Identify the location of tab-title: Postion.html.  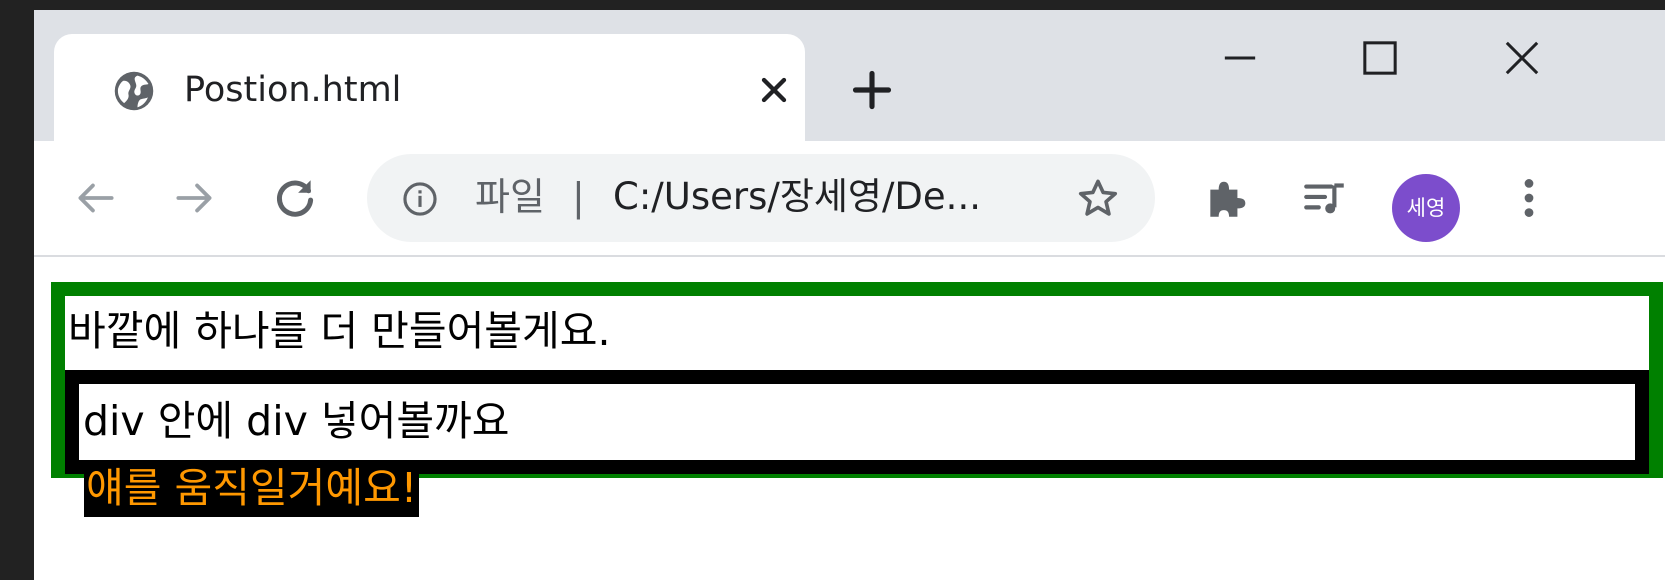
(293, 90).